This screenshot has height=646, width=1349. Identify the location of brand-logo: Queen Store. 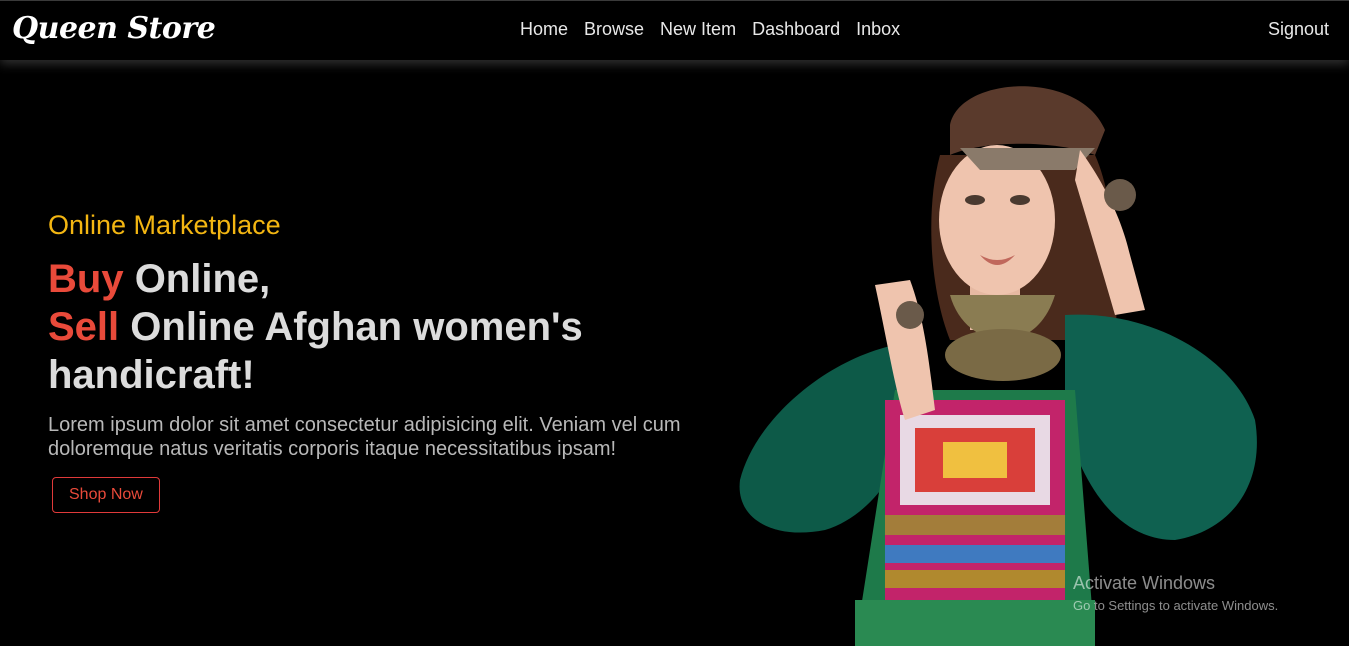
(114, 28).